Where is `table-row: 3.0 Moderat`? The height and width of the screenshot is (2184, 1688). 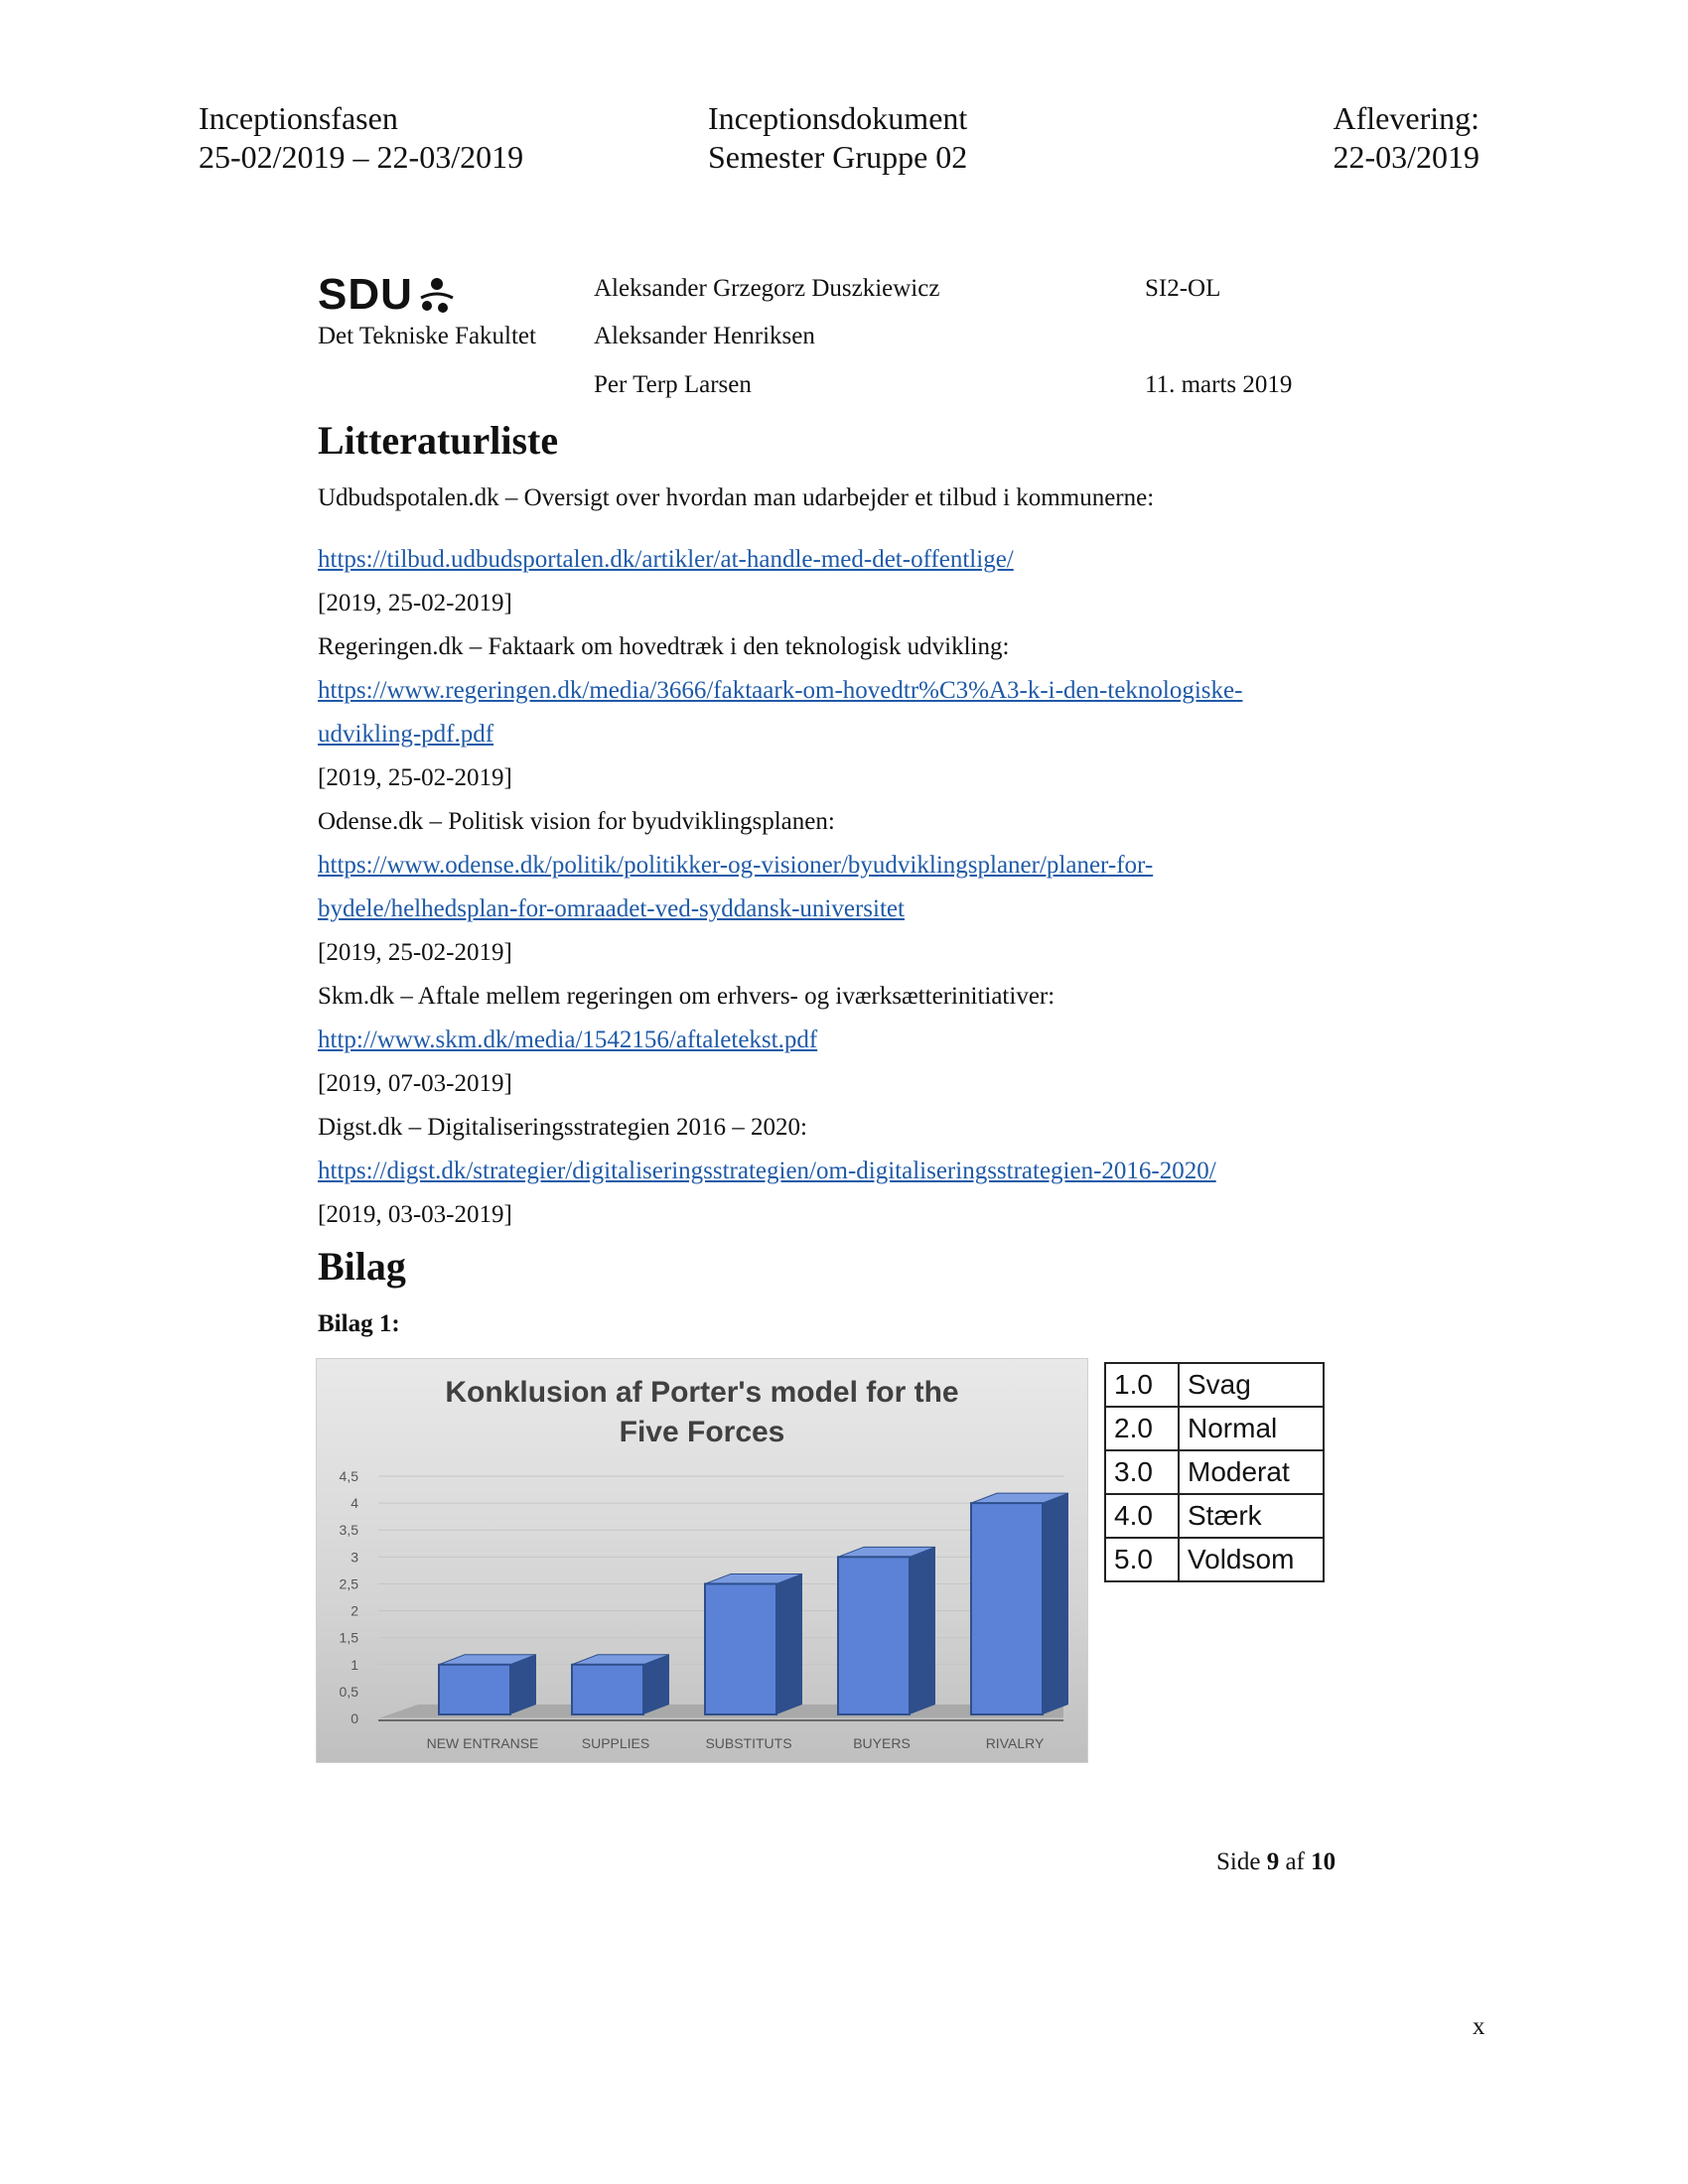
table-row: 3.0 Moderat is located at coordinates (1214, 1472).